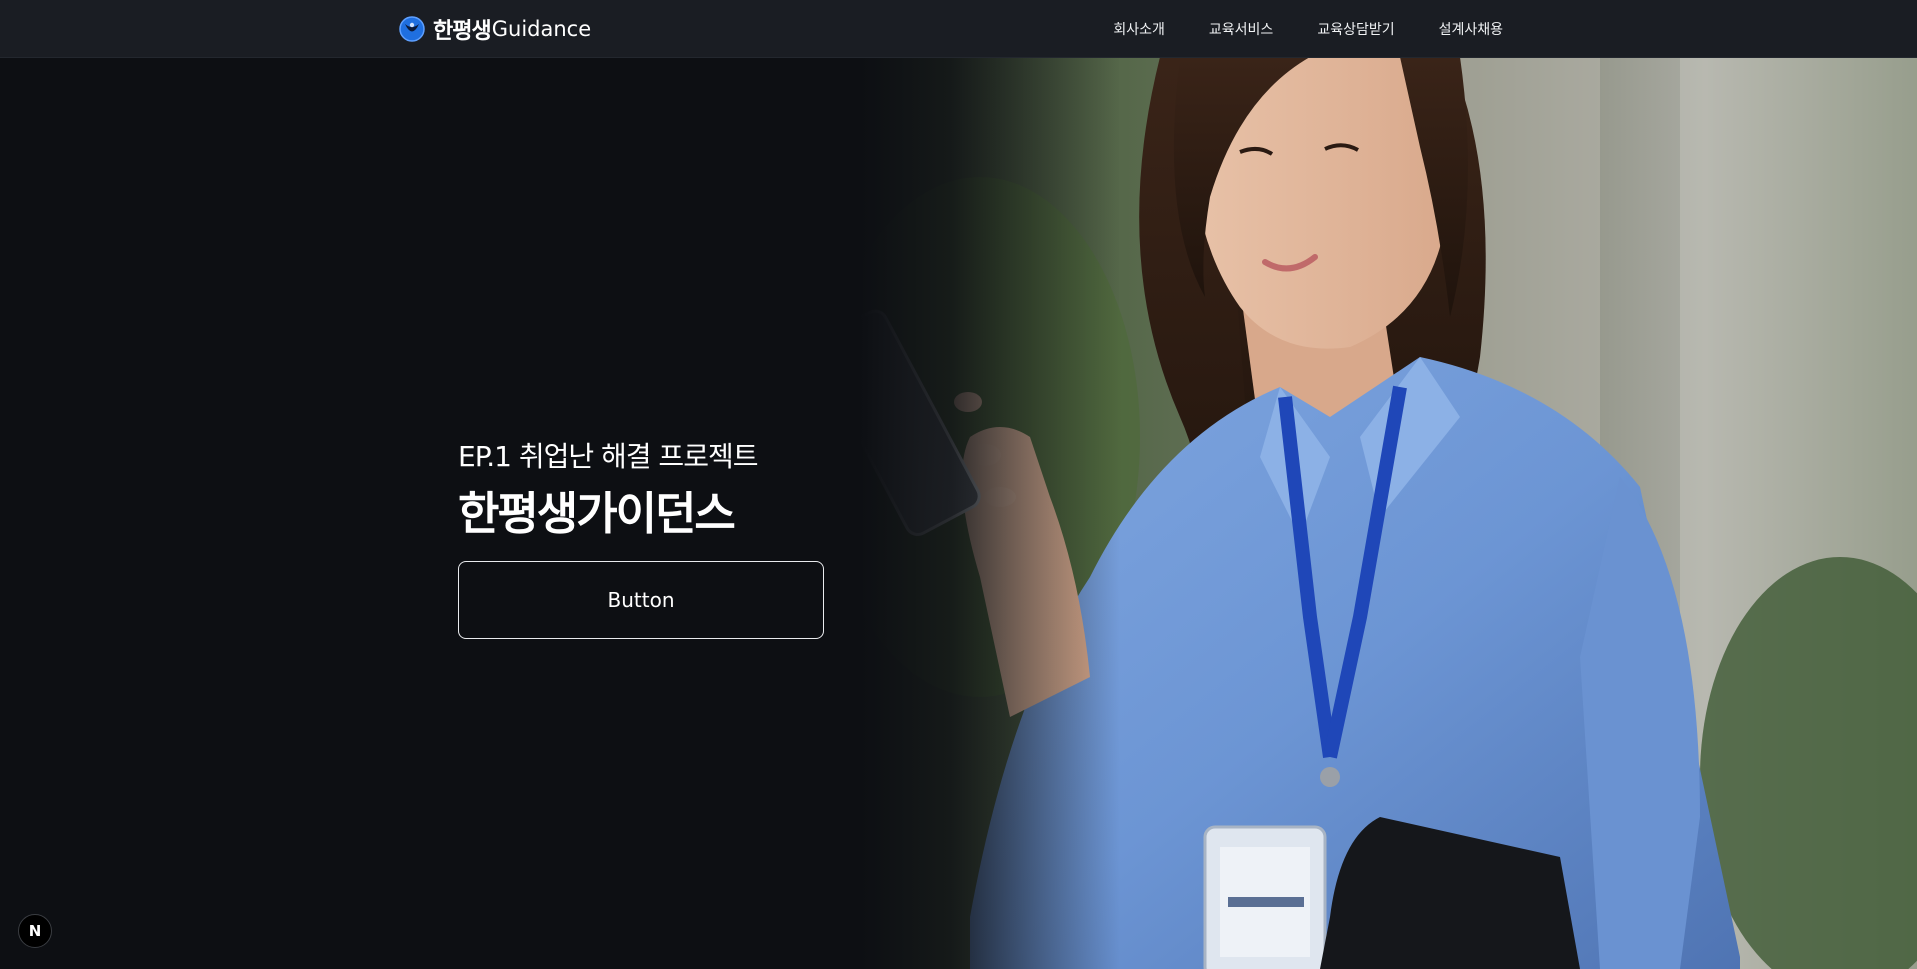 The width and height of the screenshot is (1917, 969). I want to click on logo-emblem-icon, so click(412, 29).